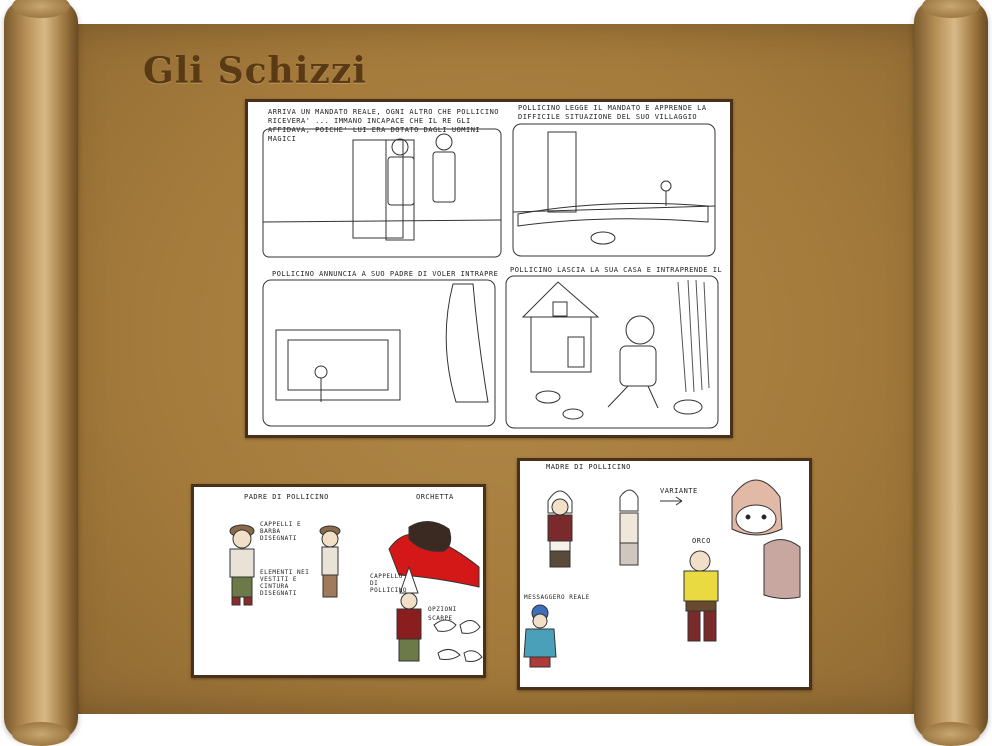 This screenshot has width=992, height=746. Describe the element at coordinates (255, 71) in the screenshot. I see `page-title: Gli Schizzi` at that location.